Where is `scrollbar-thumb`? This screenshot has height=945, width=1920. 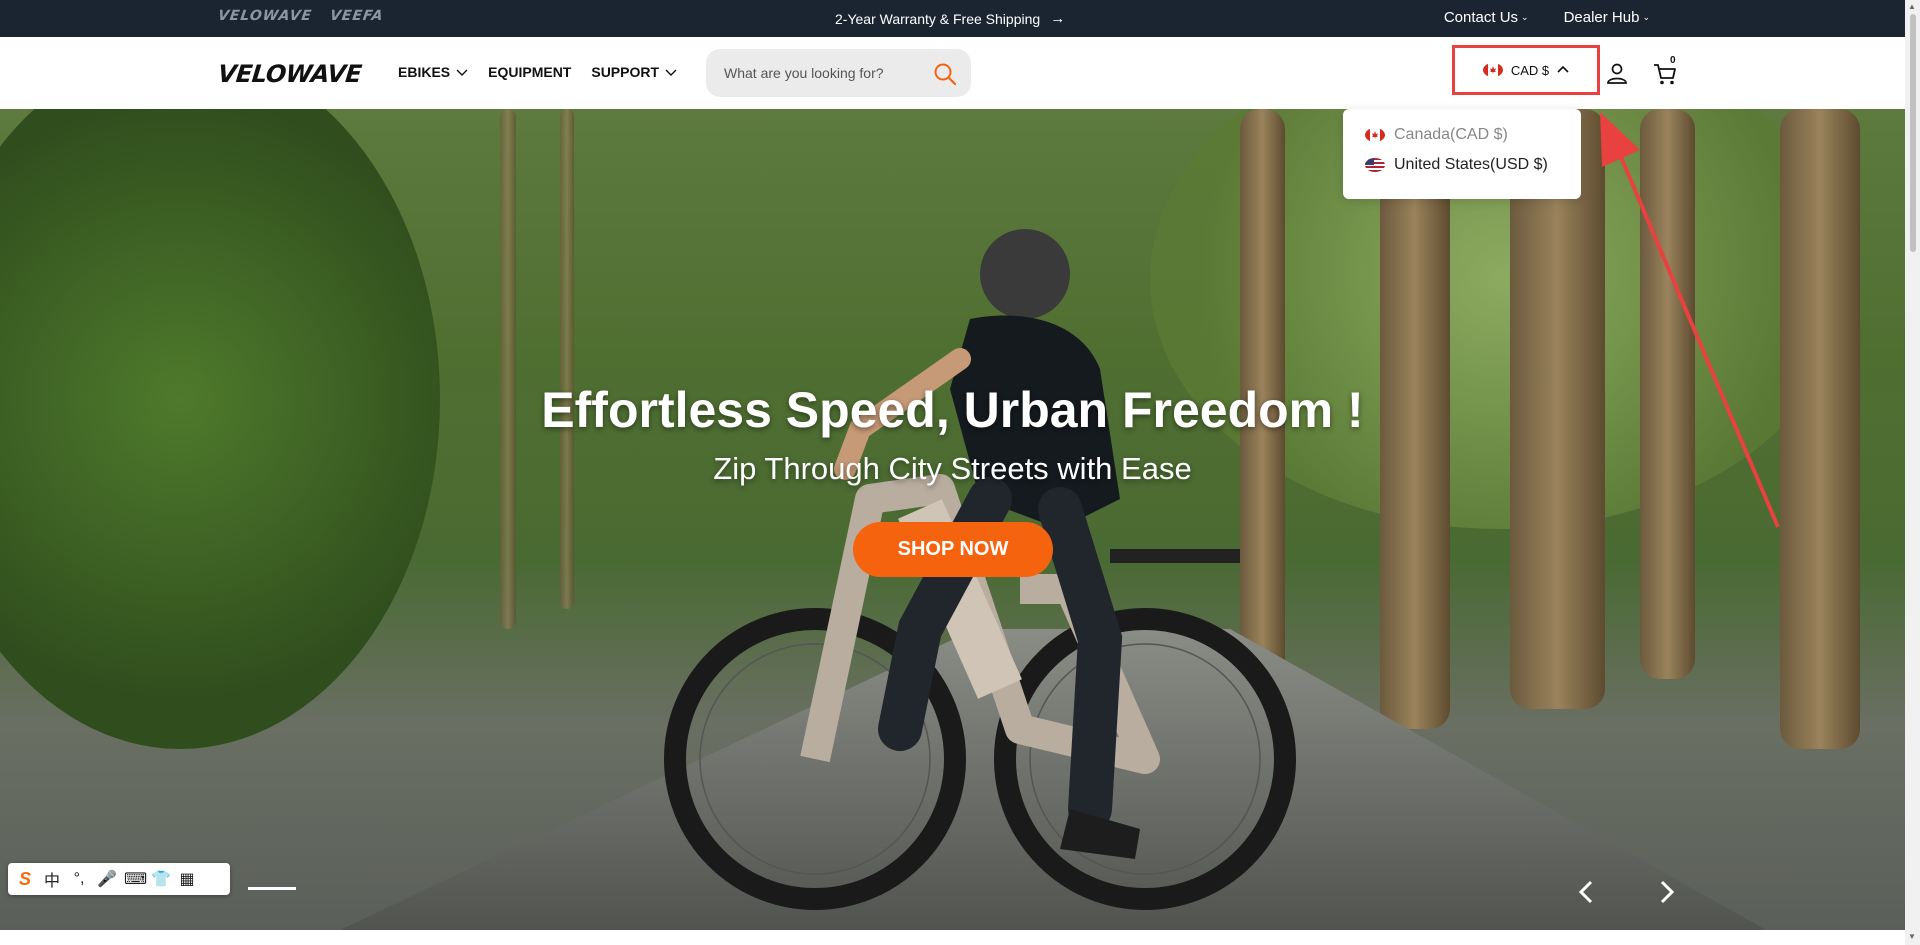
scrollbar-thumb is located at coordinates (1913, 133).